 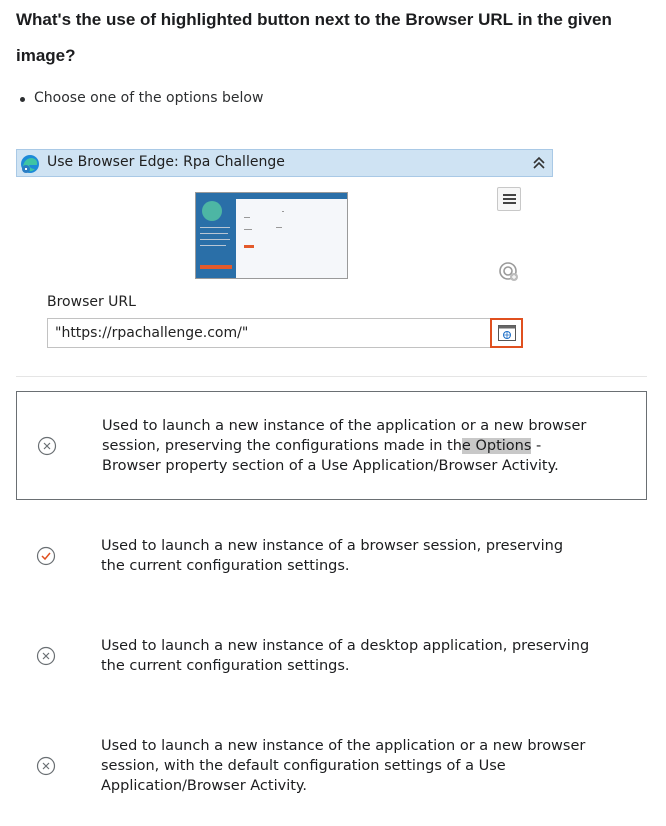 What do you see at coordinates (30, 164) in the screenshot?
I see `edge-browser-icon` at bounding box center [30, 164].